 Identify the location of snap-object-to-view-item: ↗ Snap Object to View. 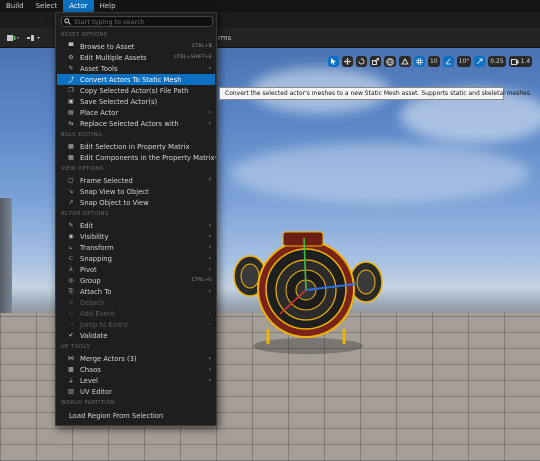
(136, 202).